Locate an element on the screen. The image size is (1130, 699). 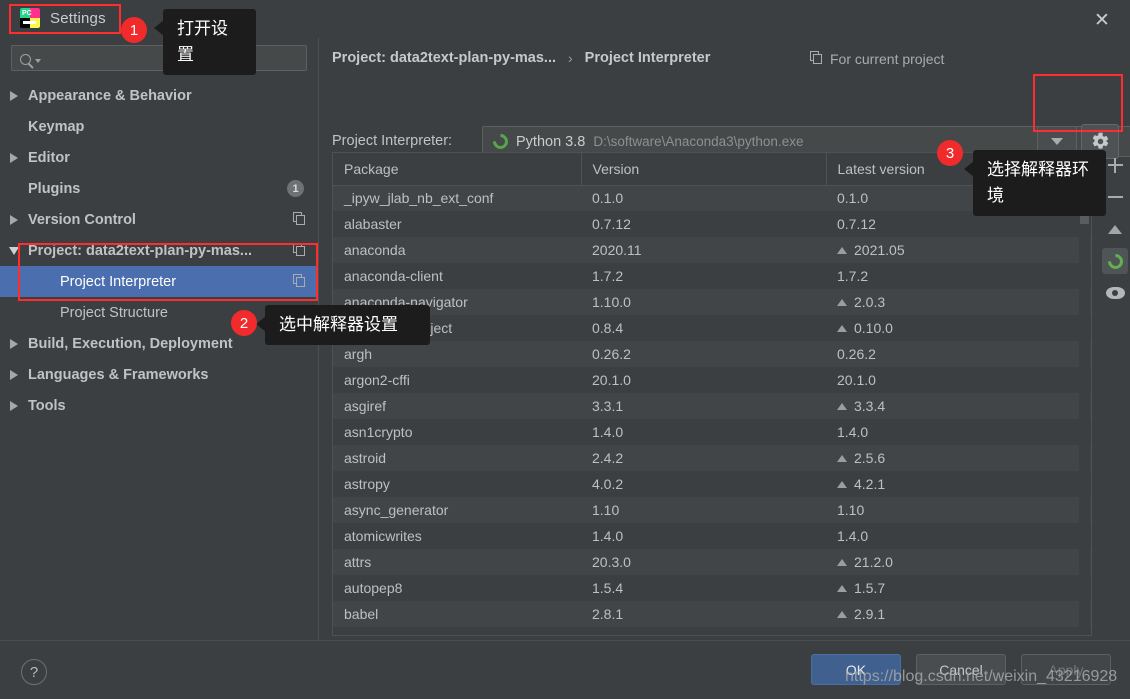
for-current-project-label: For current project is located at coordinates (877, 59).